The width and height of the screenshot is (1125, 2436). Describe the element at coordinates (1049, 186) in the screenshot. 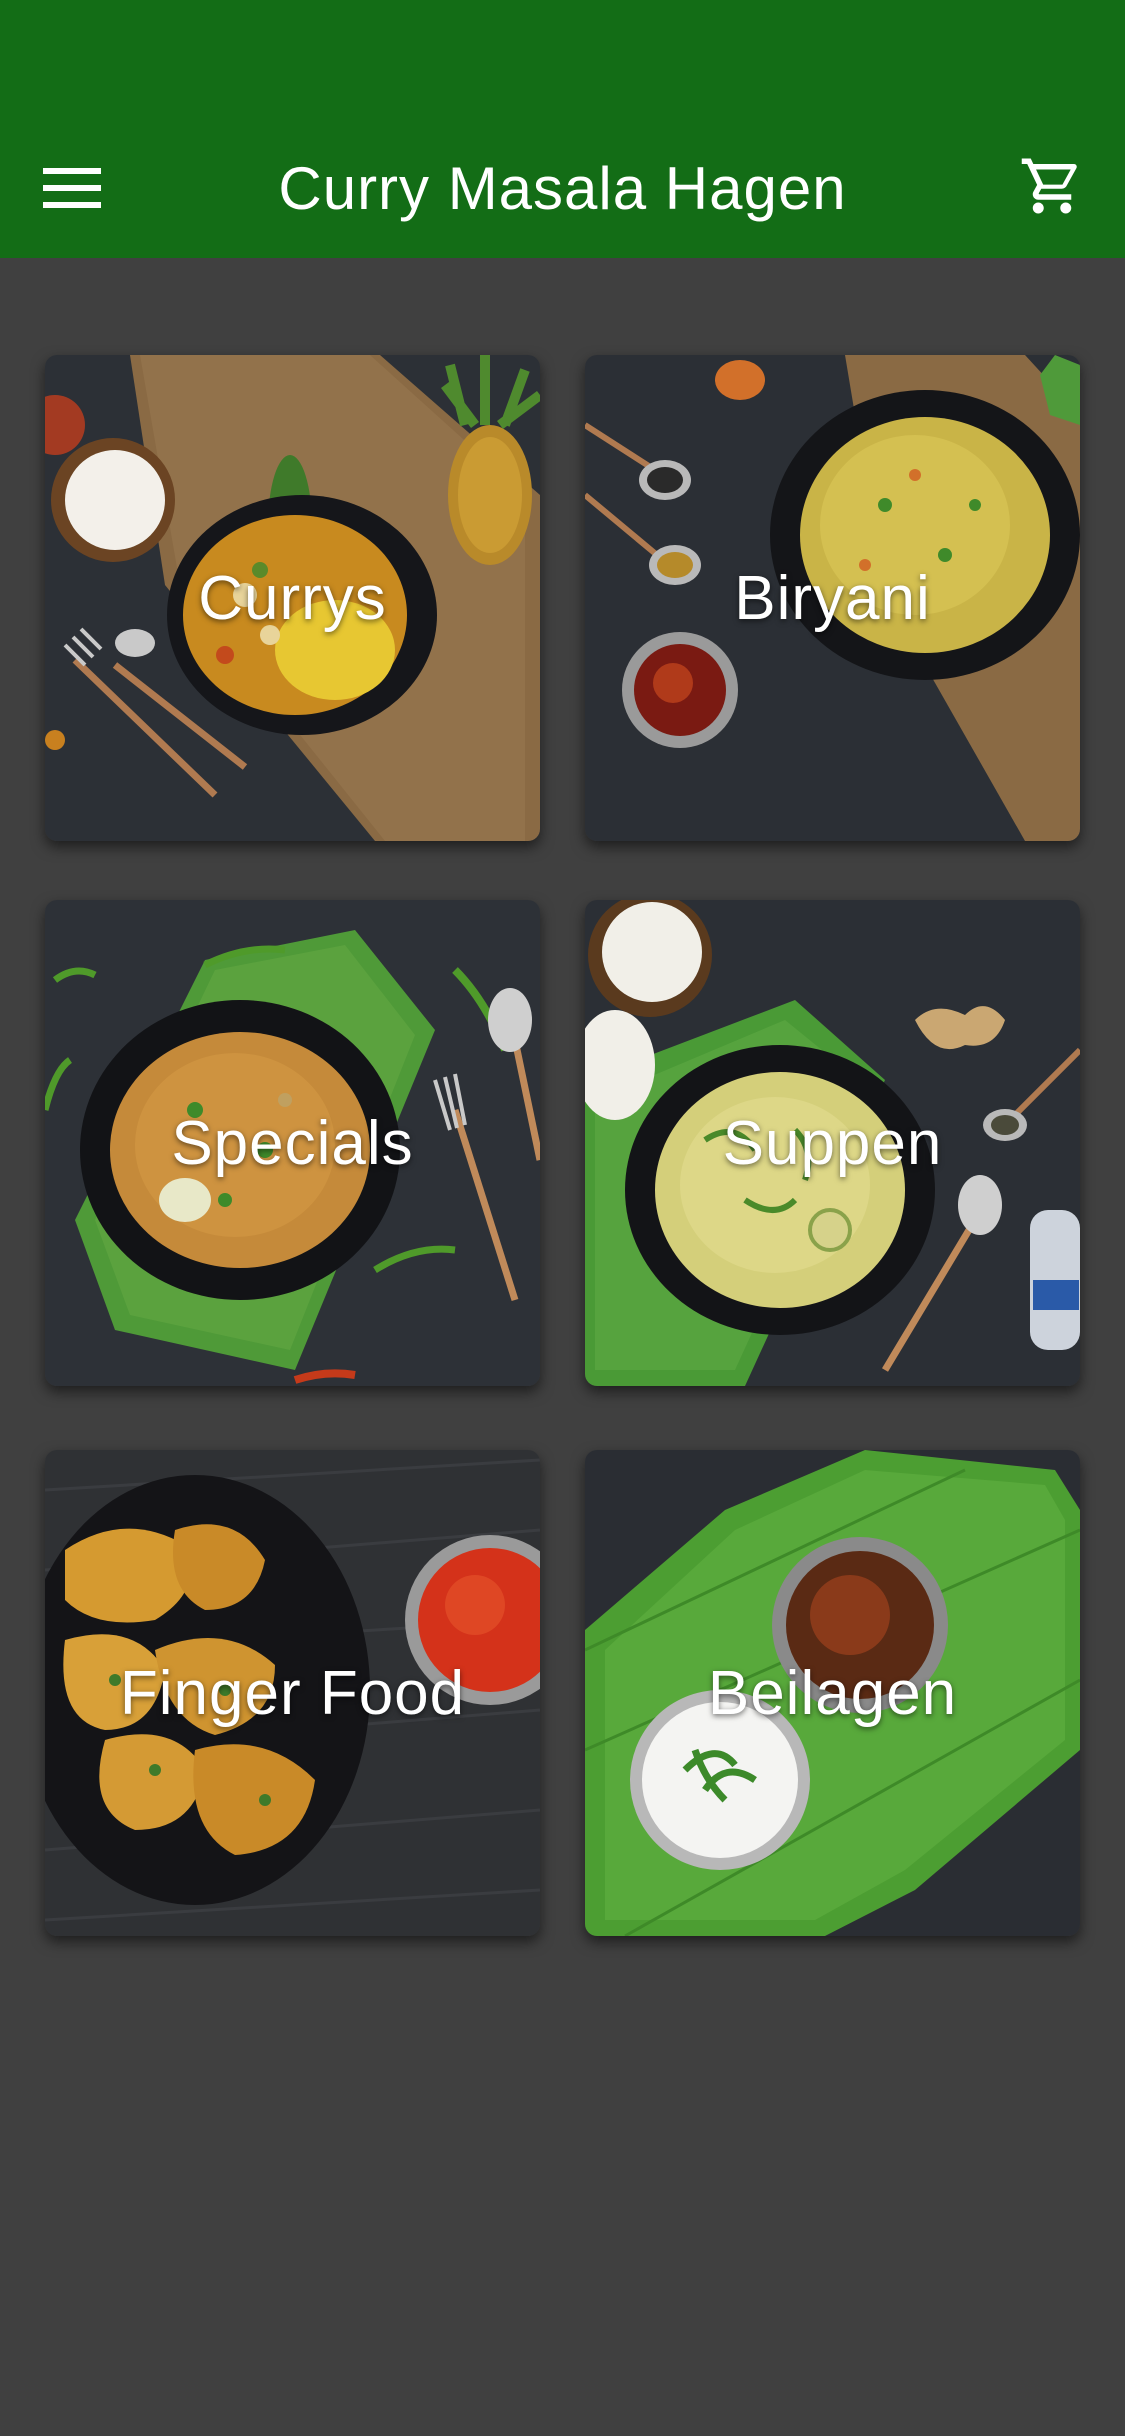

I see `shopping-cart-icon` at that location.